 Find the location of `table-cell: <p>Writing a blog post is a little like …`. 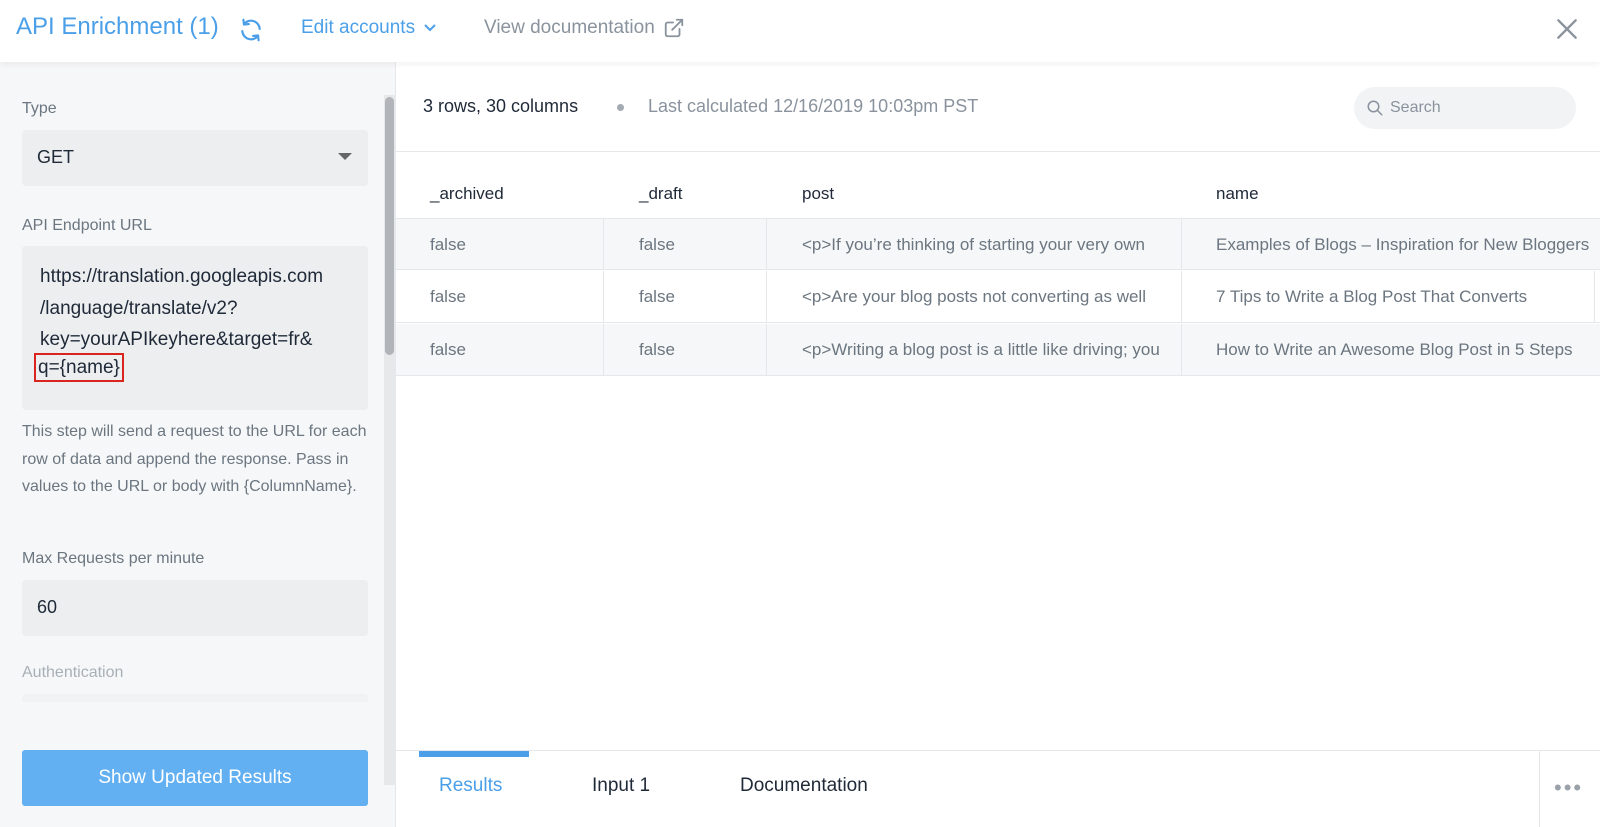

table-cell: <p>Writing a blog post is a little like … is located at coordinates (981, 349).